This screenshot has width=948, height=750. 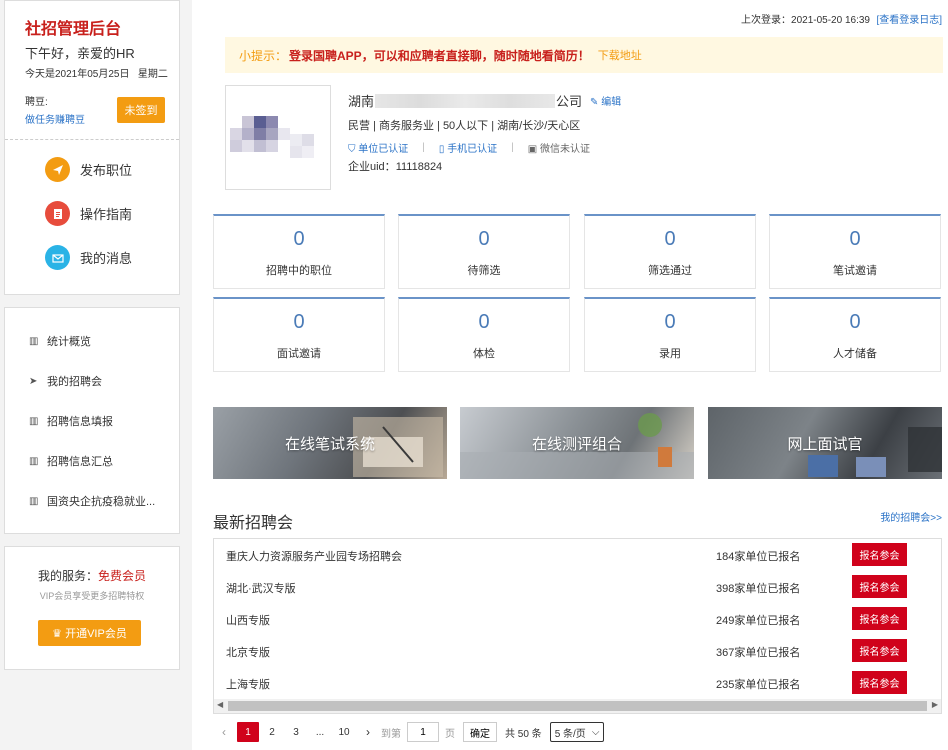 What do you see at coordinates (825, 443) in the screenshot?
I see `card-online-interviewer: 网上面试官` at bounding box center [825, 443].